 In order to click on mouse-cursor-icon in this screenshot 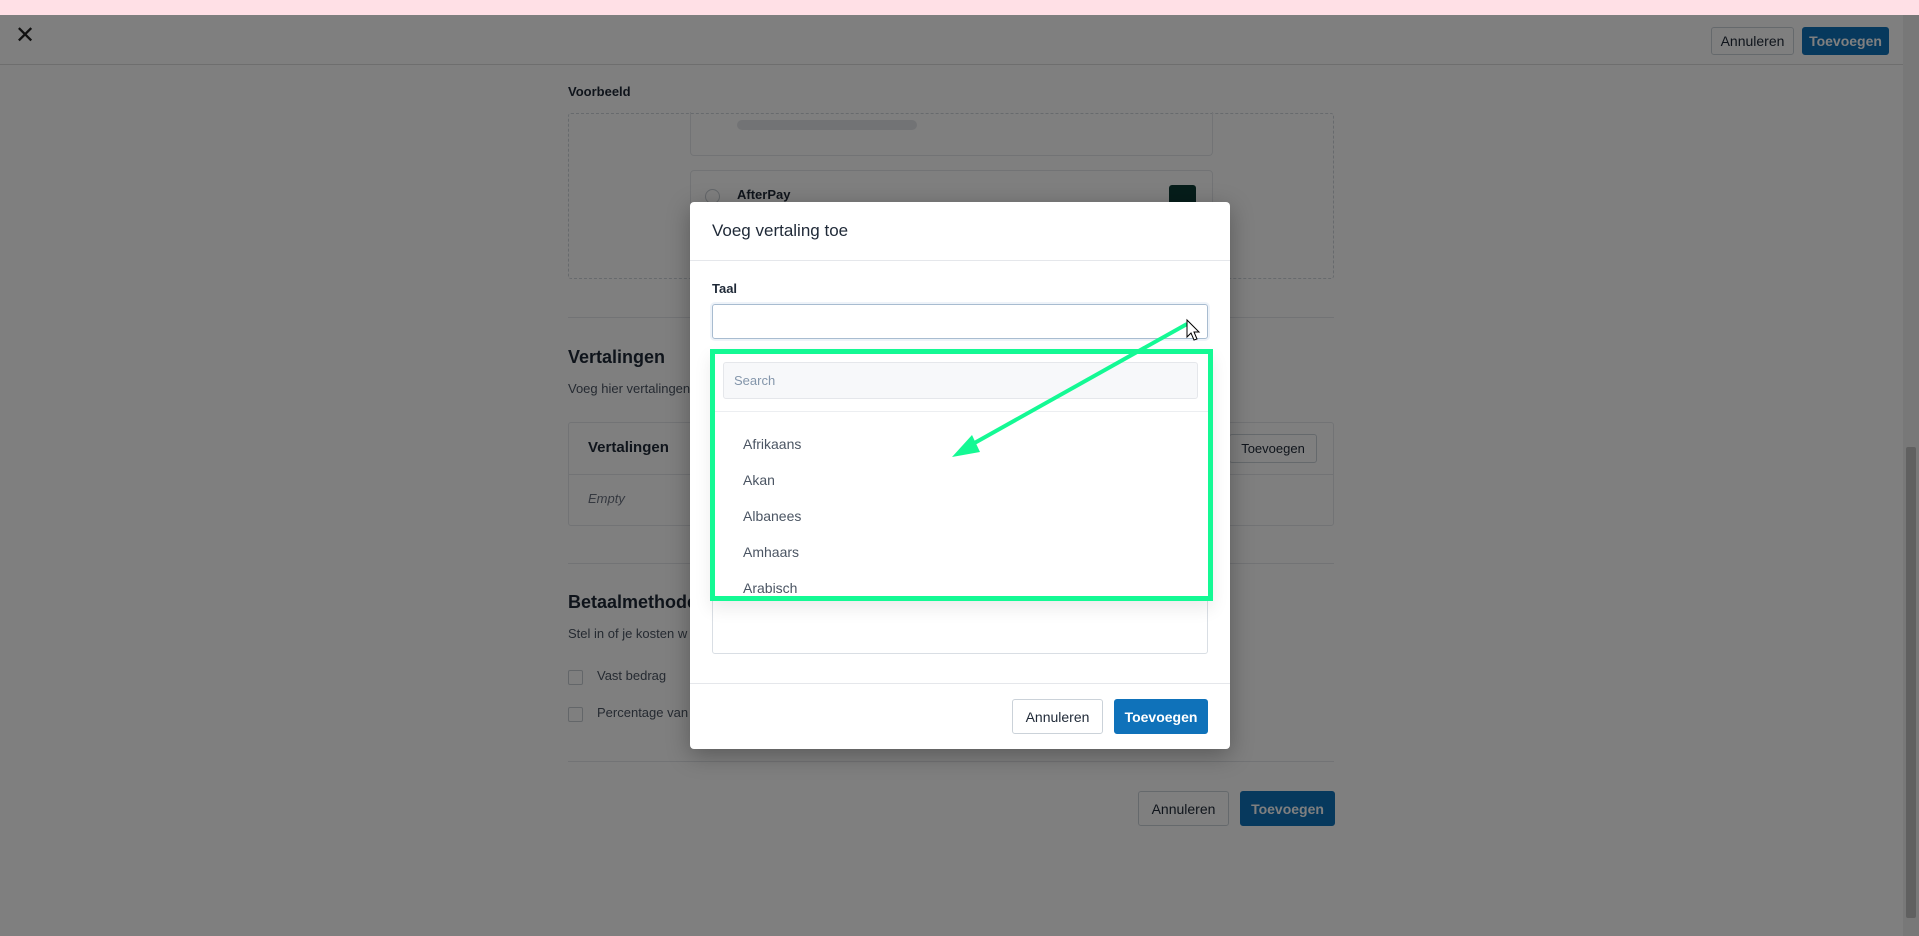, I will do `click(1193, 329)`.